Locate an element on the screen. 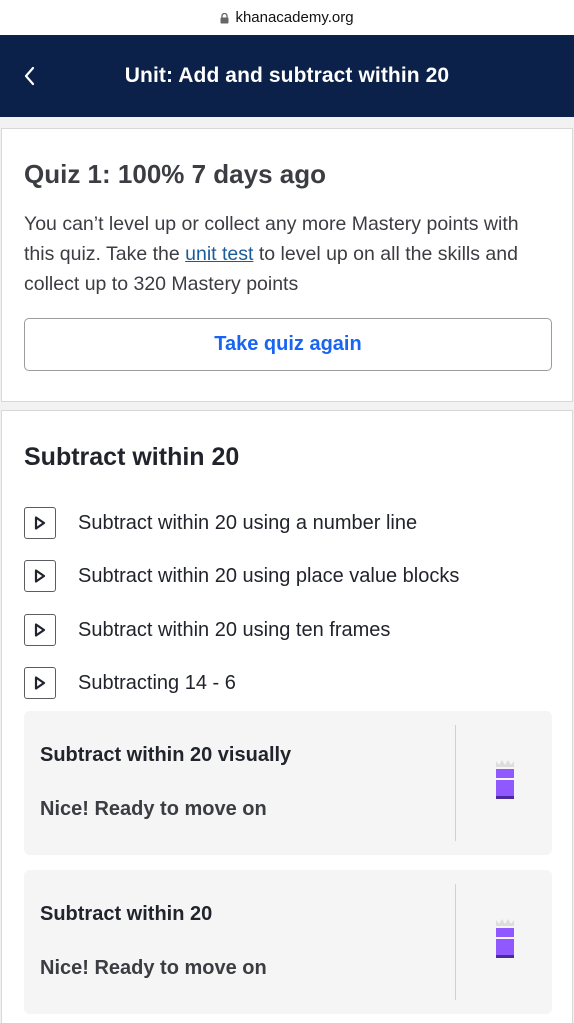  skill-name: Subtract within 20 visually is located at coordinates (166, 755).